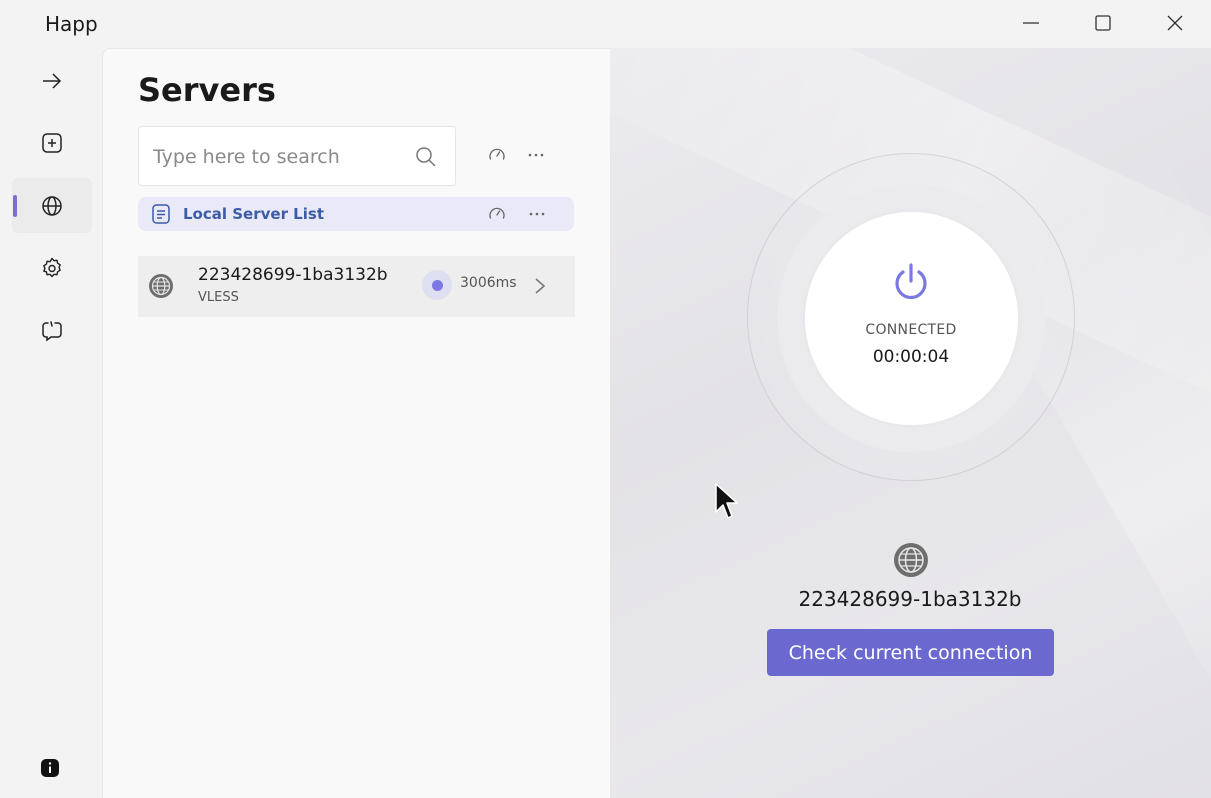 The width and height of the screenshot is (1211, 798). I want to click on title-bar: Happ, so click(605, 24).